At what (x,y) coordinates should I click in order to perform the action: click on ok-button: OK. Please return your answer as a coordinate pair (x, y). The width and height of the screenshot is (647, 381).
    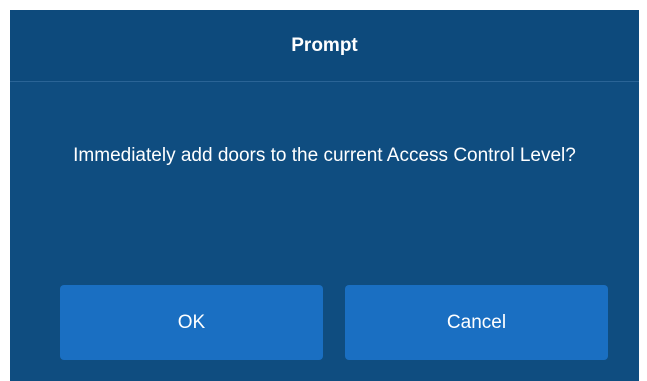
    Looking at the image, I should click on (191, 322).